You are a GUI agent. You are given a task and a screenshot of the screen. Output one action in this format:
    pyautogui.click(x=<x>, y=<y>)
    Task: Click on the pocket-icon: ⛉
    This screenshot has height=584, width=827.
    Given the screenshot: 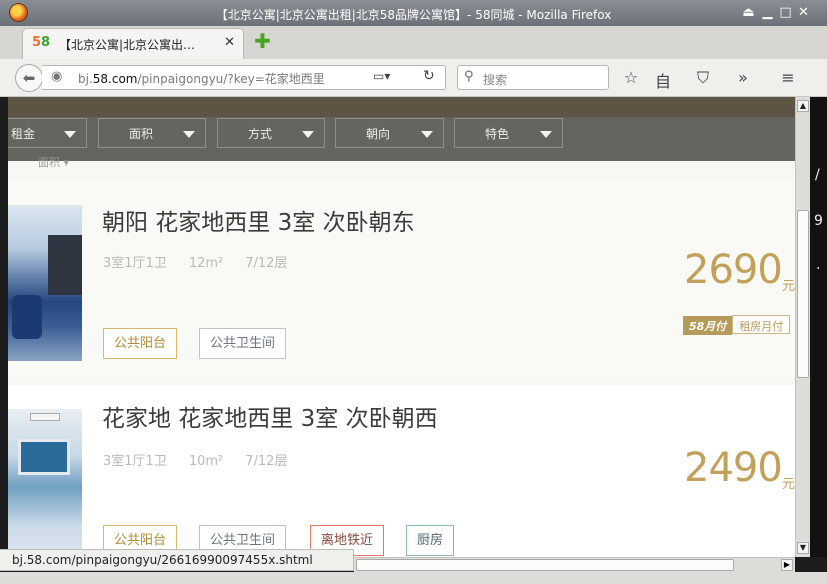 What is the action you would take?
    pyautogui.click(x=703, y=78)
    